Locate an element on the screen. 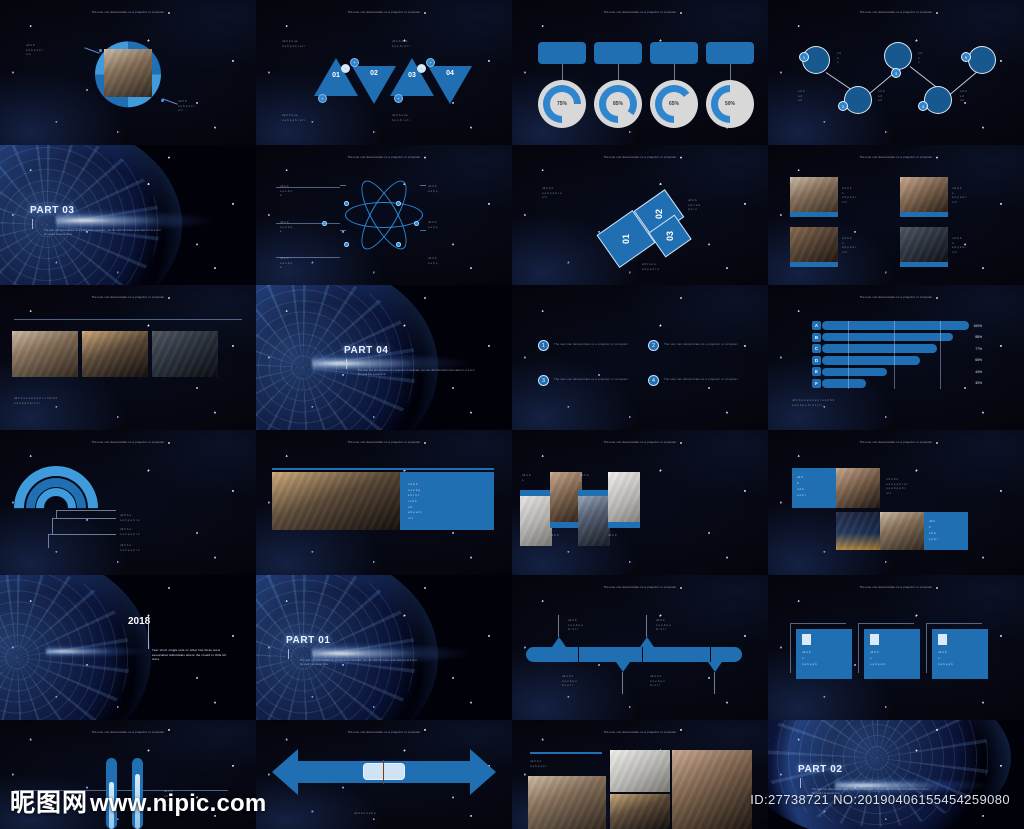  arrow-left-icon is located at coordinates (285, 772).